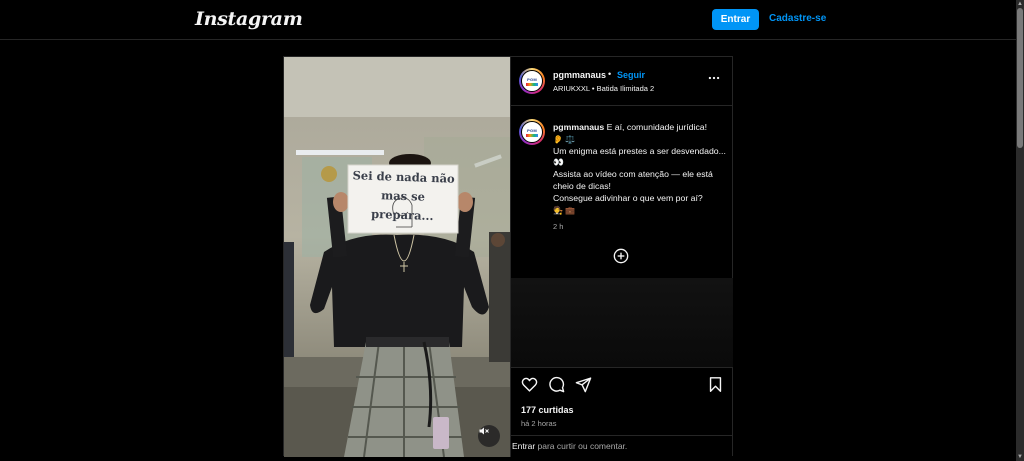 The height and width of the screenshot is (461, 1024). I want to click on audio-track: Batida Ilimitada 2, so click(625, 88).